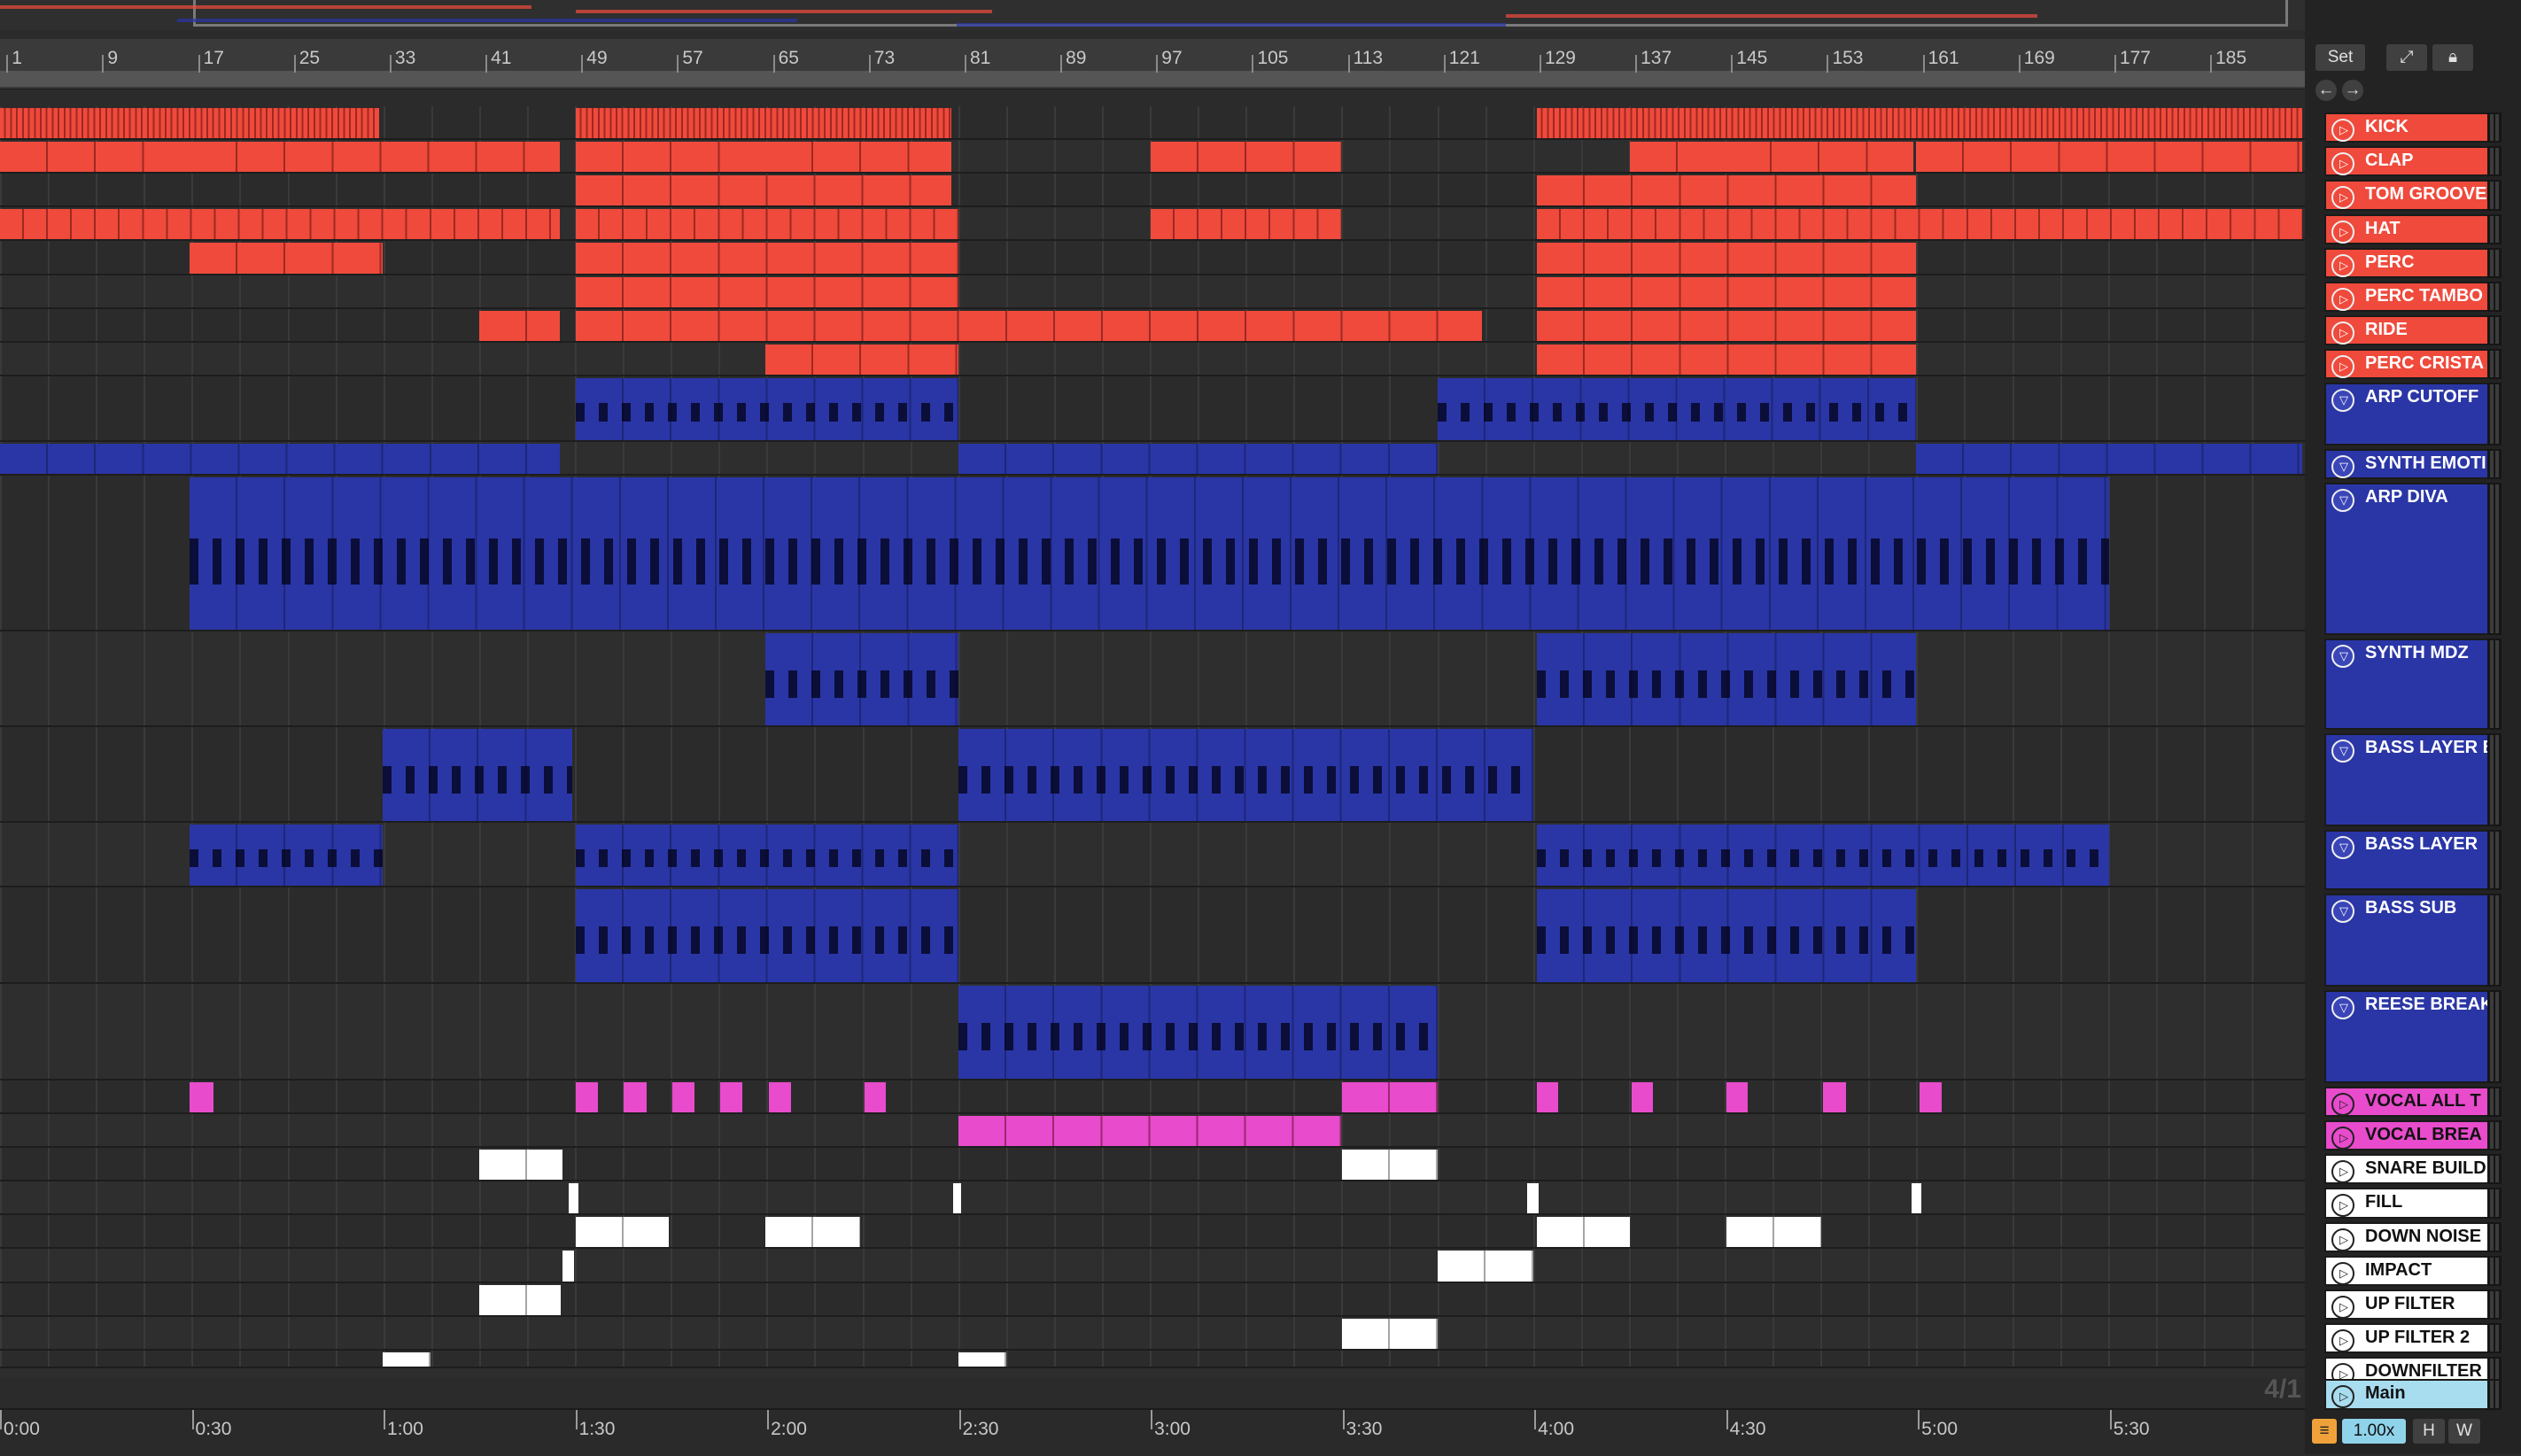  I want to click on track-header: ▽ ARP DIVA, so click(2406, 559).